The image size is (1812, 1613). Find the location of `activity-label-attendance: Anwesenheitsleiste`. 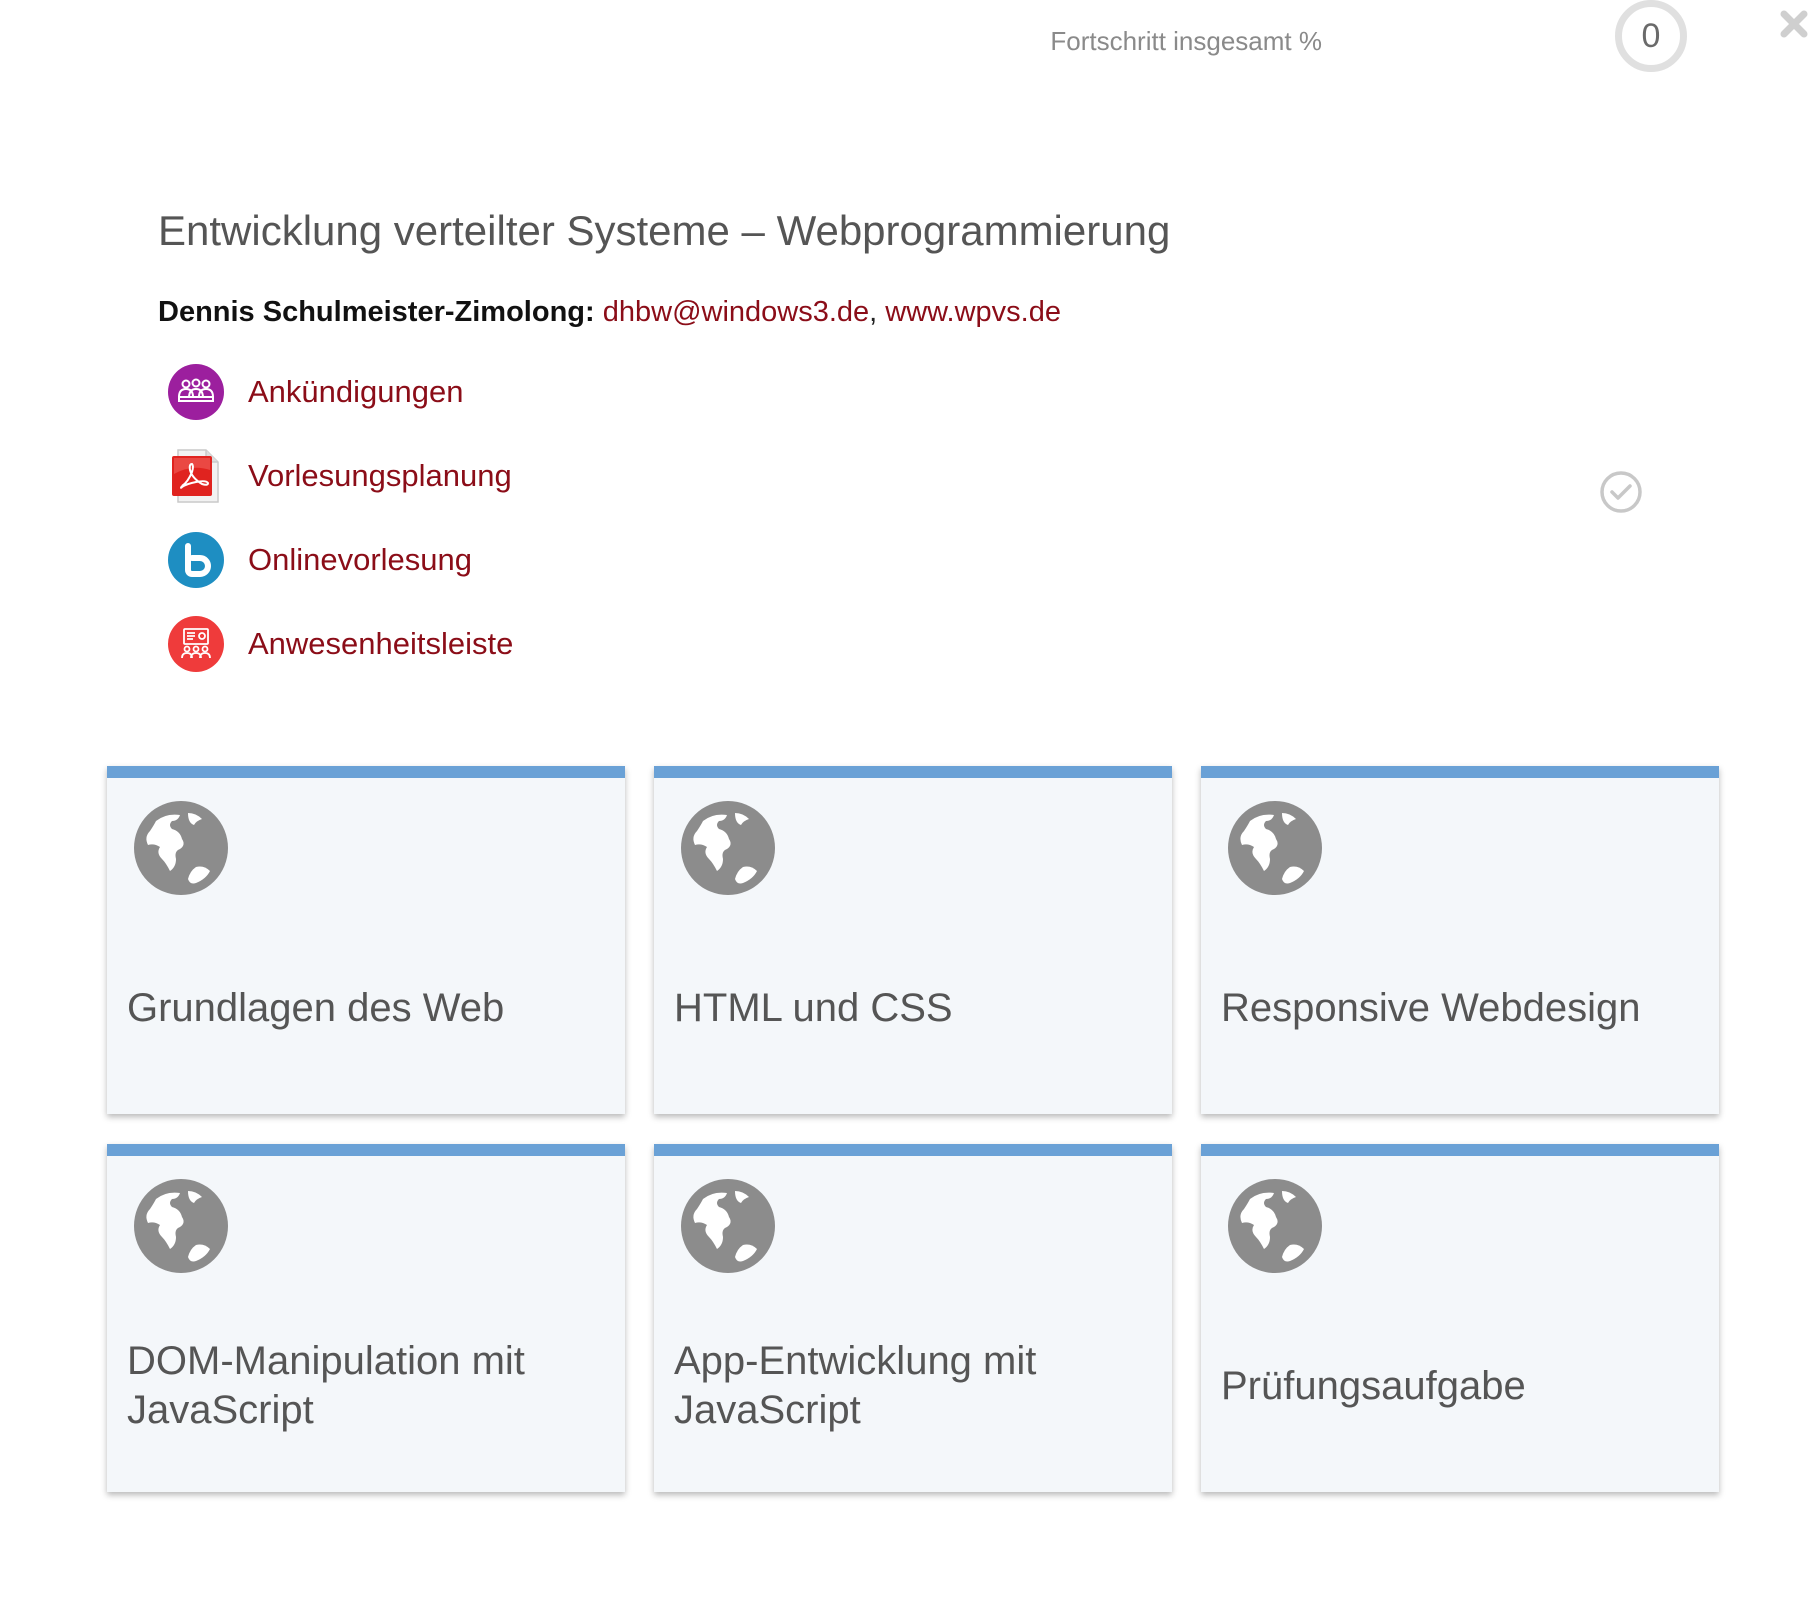

activity-label-attendance: Anwesenheitsleiste is located at coordinates (381, 643).